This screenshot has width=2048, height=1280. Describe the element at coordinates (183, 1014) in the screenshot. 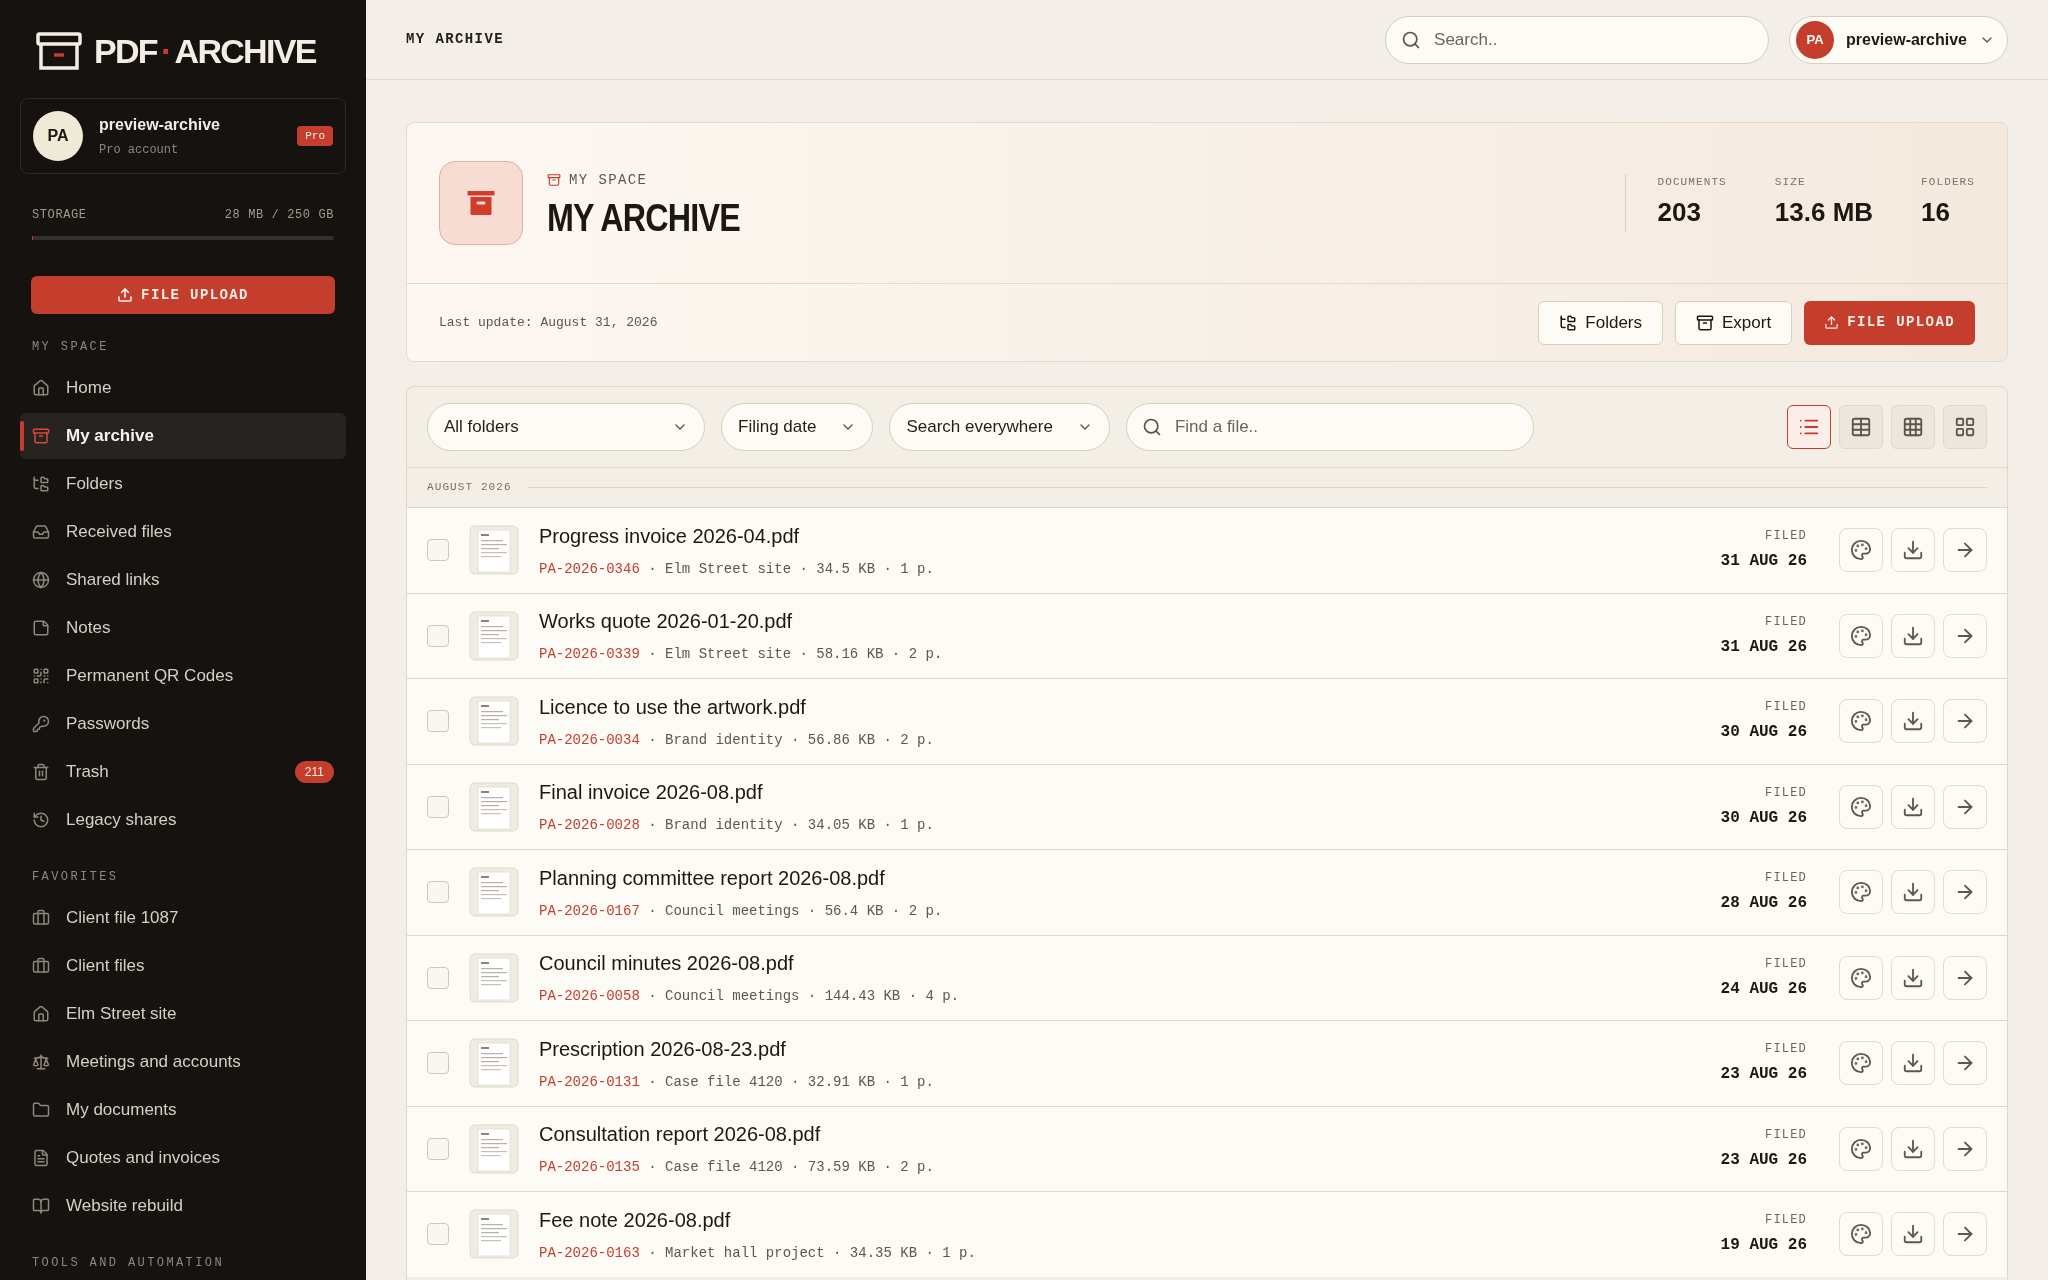

I see `sidebar-item: Elm Street site` at that location.